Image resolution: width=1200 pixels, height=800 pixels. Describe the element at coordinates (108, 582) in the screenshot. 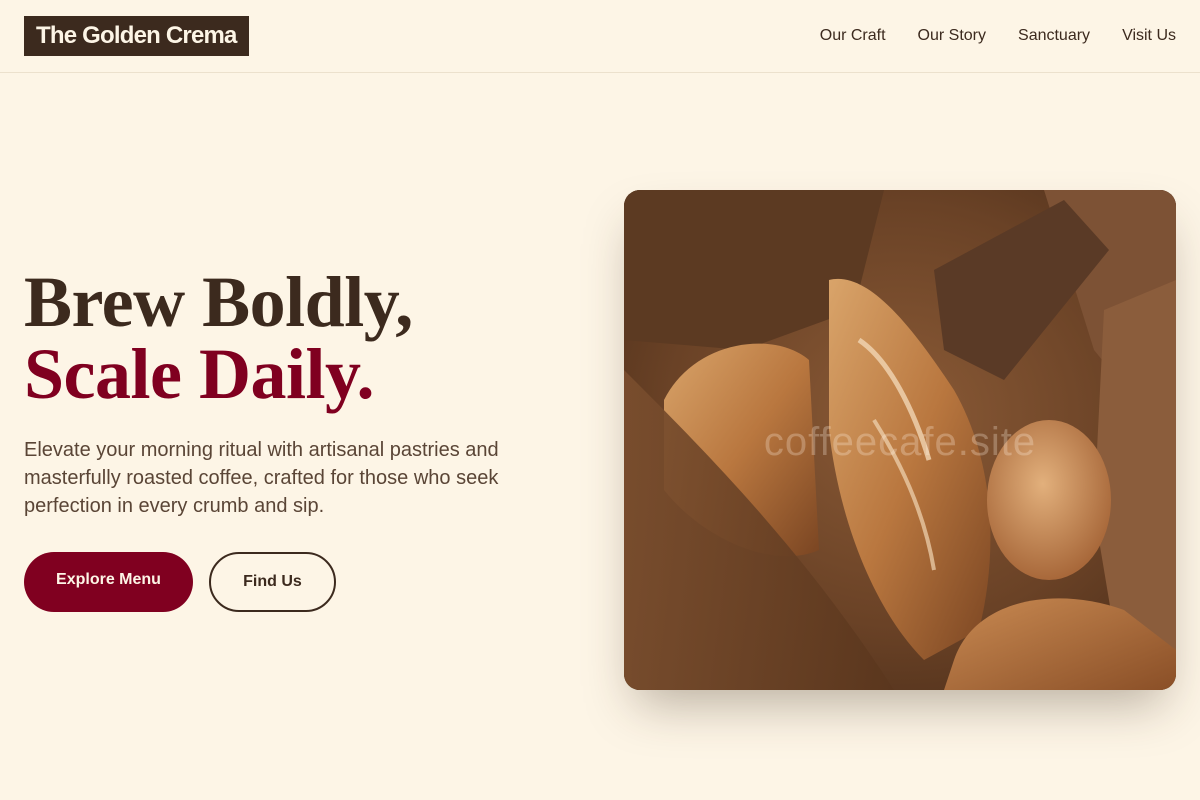

I see `explore-menu-button: Explore Menu` at that location.